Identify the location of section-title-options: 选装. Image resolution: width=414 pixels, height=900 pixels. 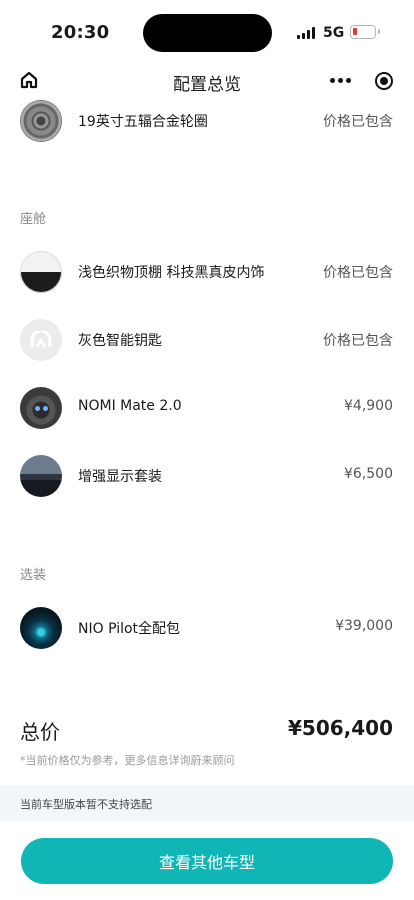
(33, 575).